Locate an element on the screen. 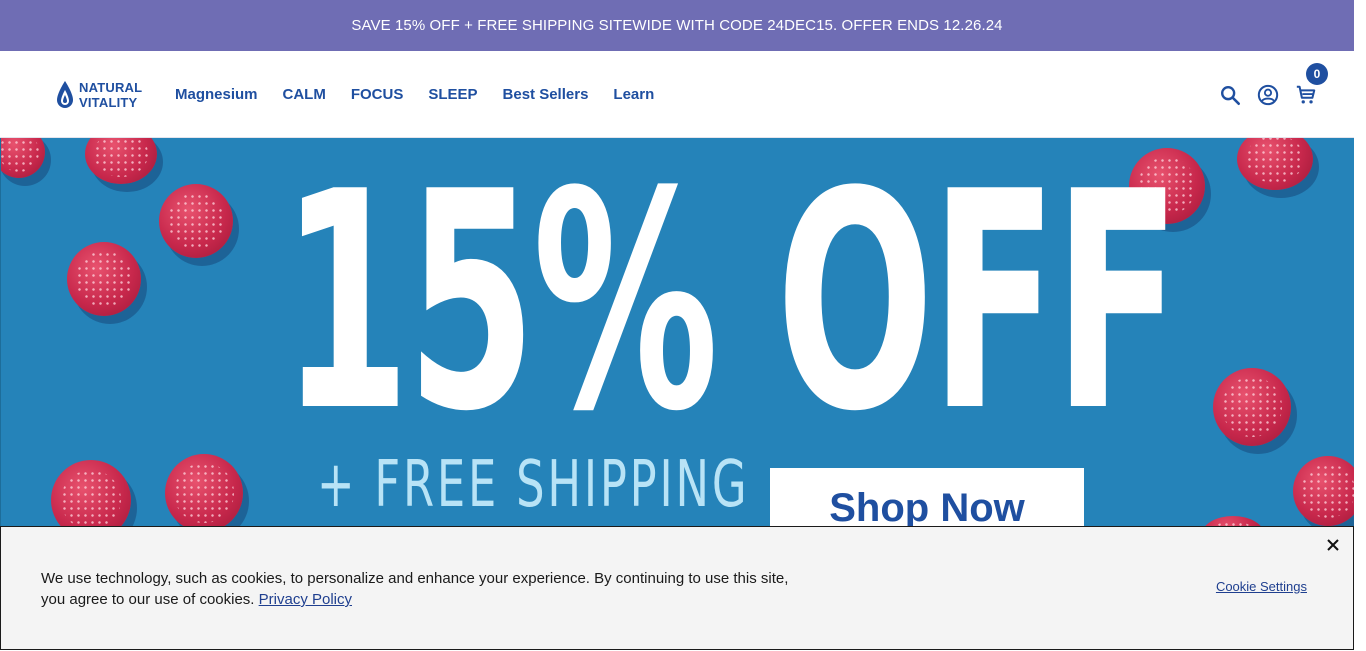 The image size is (1366, 651). search-button is located at coordinates (1230, 95).